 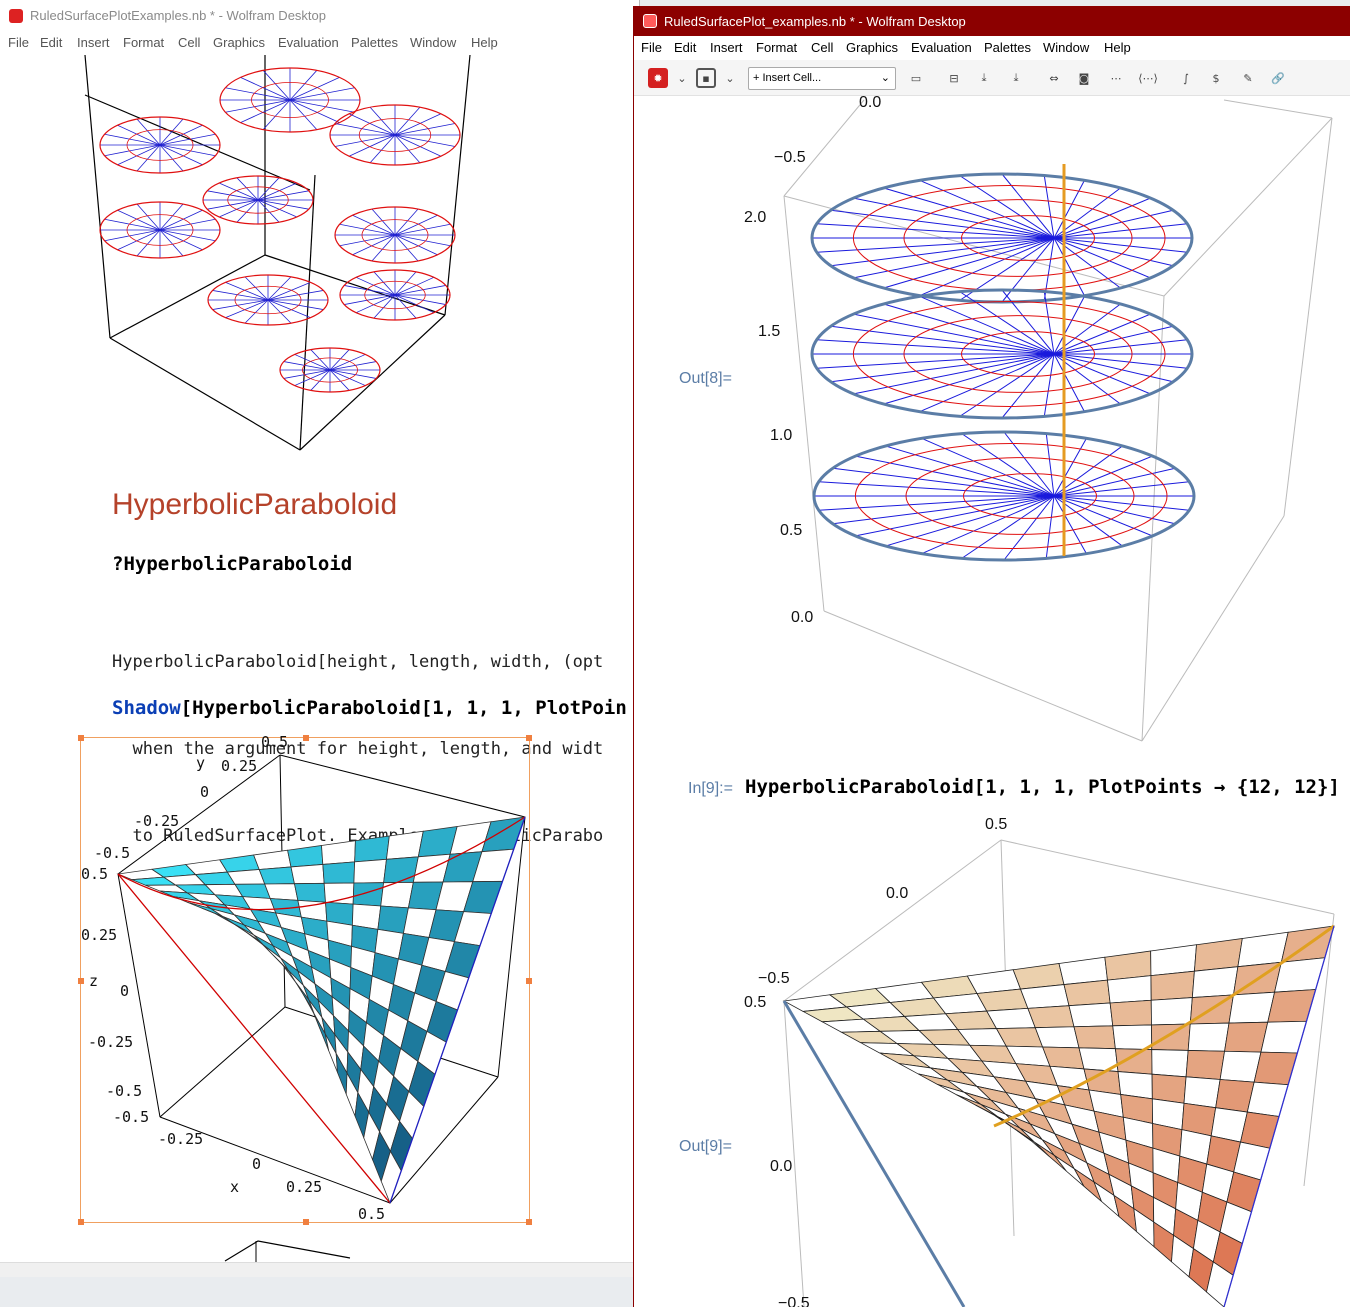 What do you see at coordinates (1186, 78) in the screenshot?
I see `math-input-icon: ∫` at bounding box center [1186, 78].